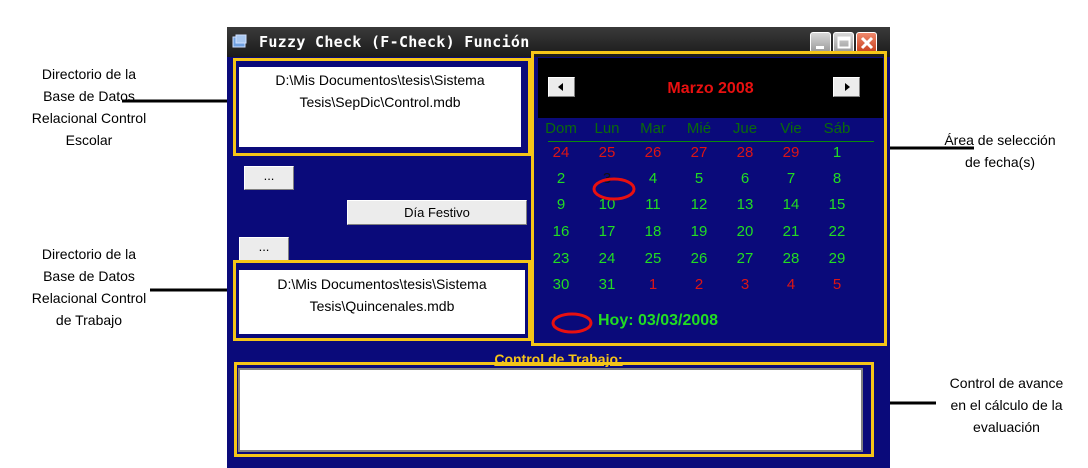  What do you see at coordinates (699, 128) in the screenshot?
I see `weekday-label: Mié` at bounding box center [699, 128].